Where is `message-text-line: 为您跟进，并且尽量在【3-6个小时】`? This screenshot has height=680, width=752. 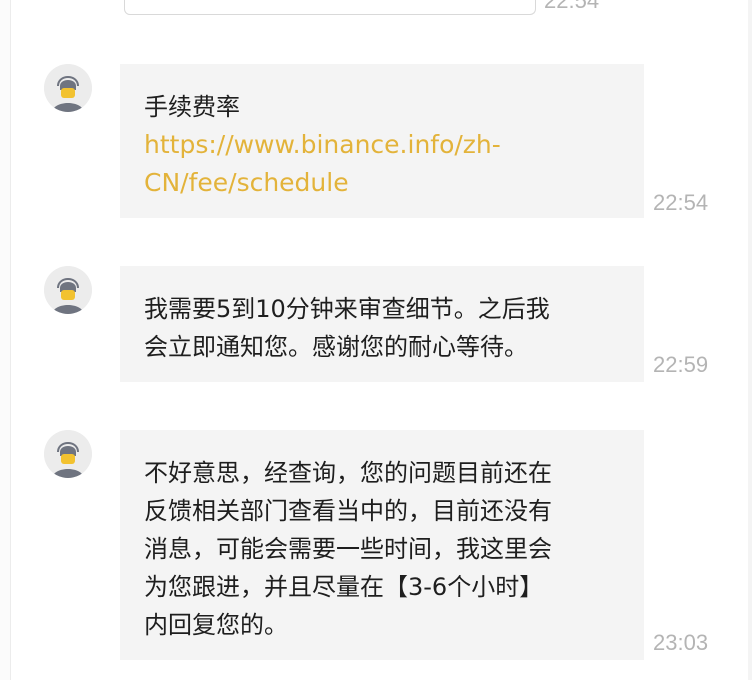
message-text-line: 为您跟进，并且尽量在【3-6个小时】 is located at coordinates (344, 587).